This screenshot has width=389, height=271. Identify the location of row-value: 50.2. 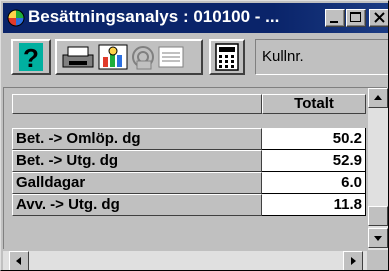
(314, 139).